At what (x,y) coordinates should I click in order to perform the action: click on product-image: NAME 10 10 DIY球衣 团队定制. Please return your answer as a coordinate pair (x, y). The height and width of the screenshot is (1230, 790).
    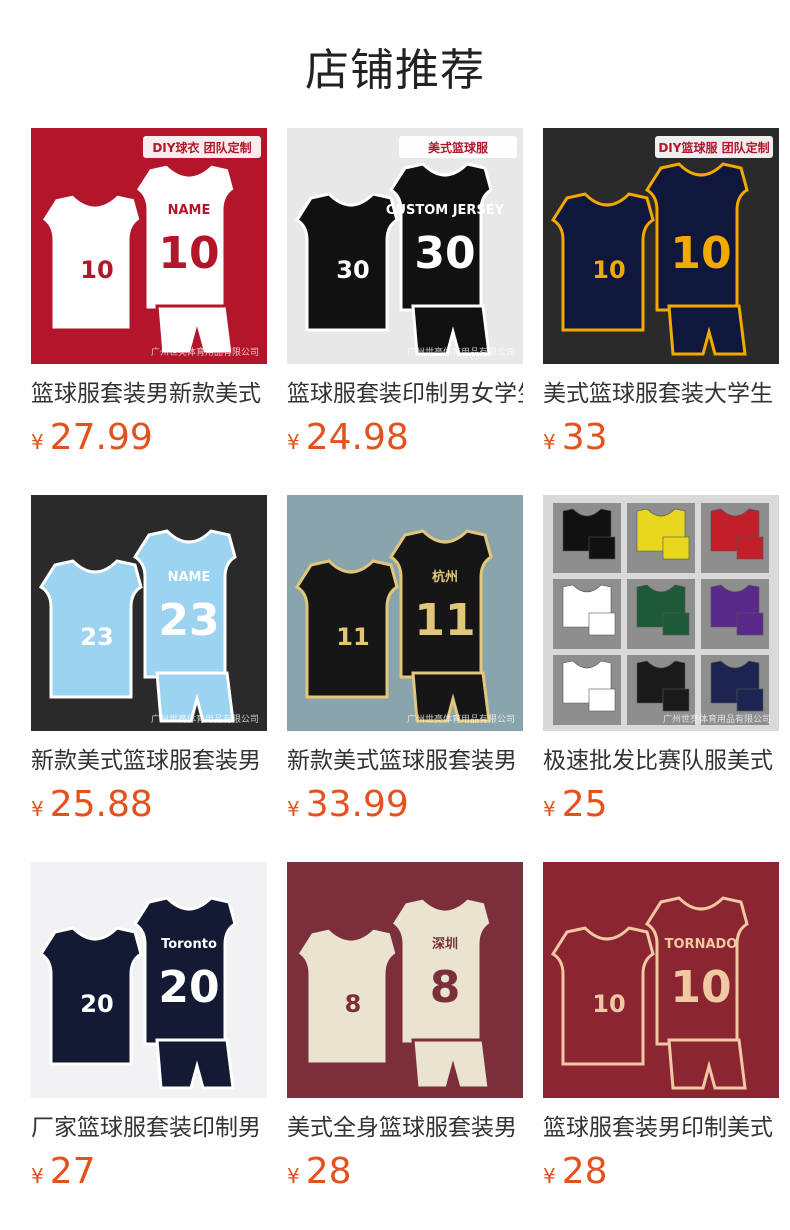
    Looking at the image, I should click on (149, 246).